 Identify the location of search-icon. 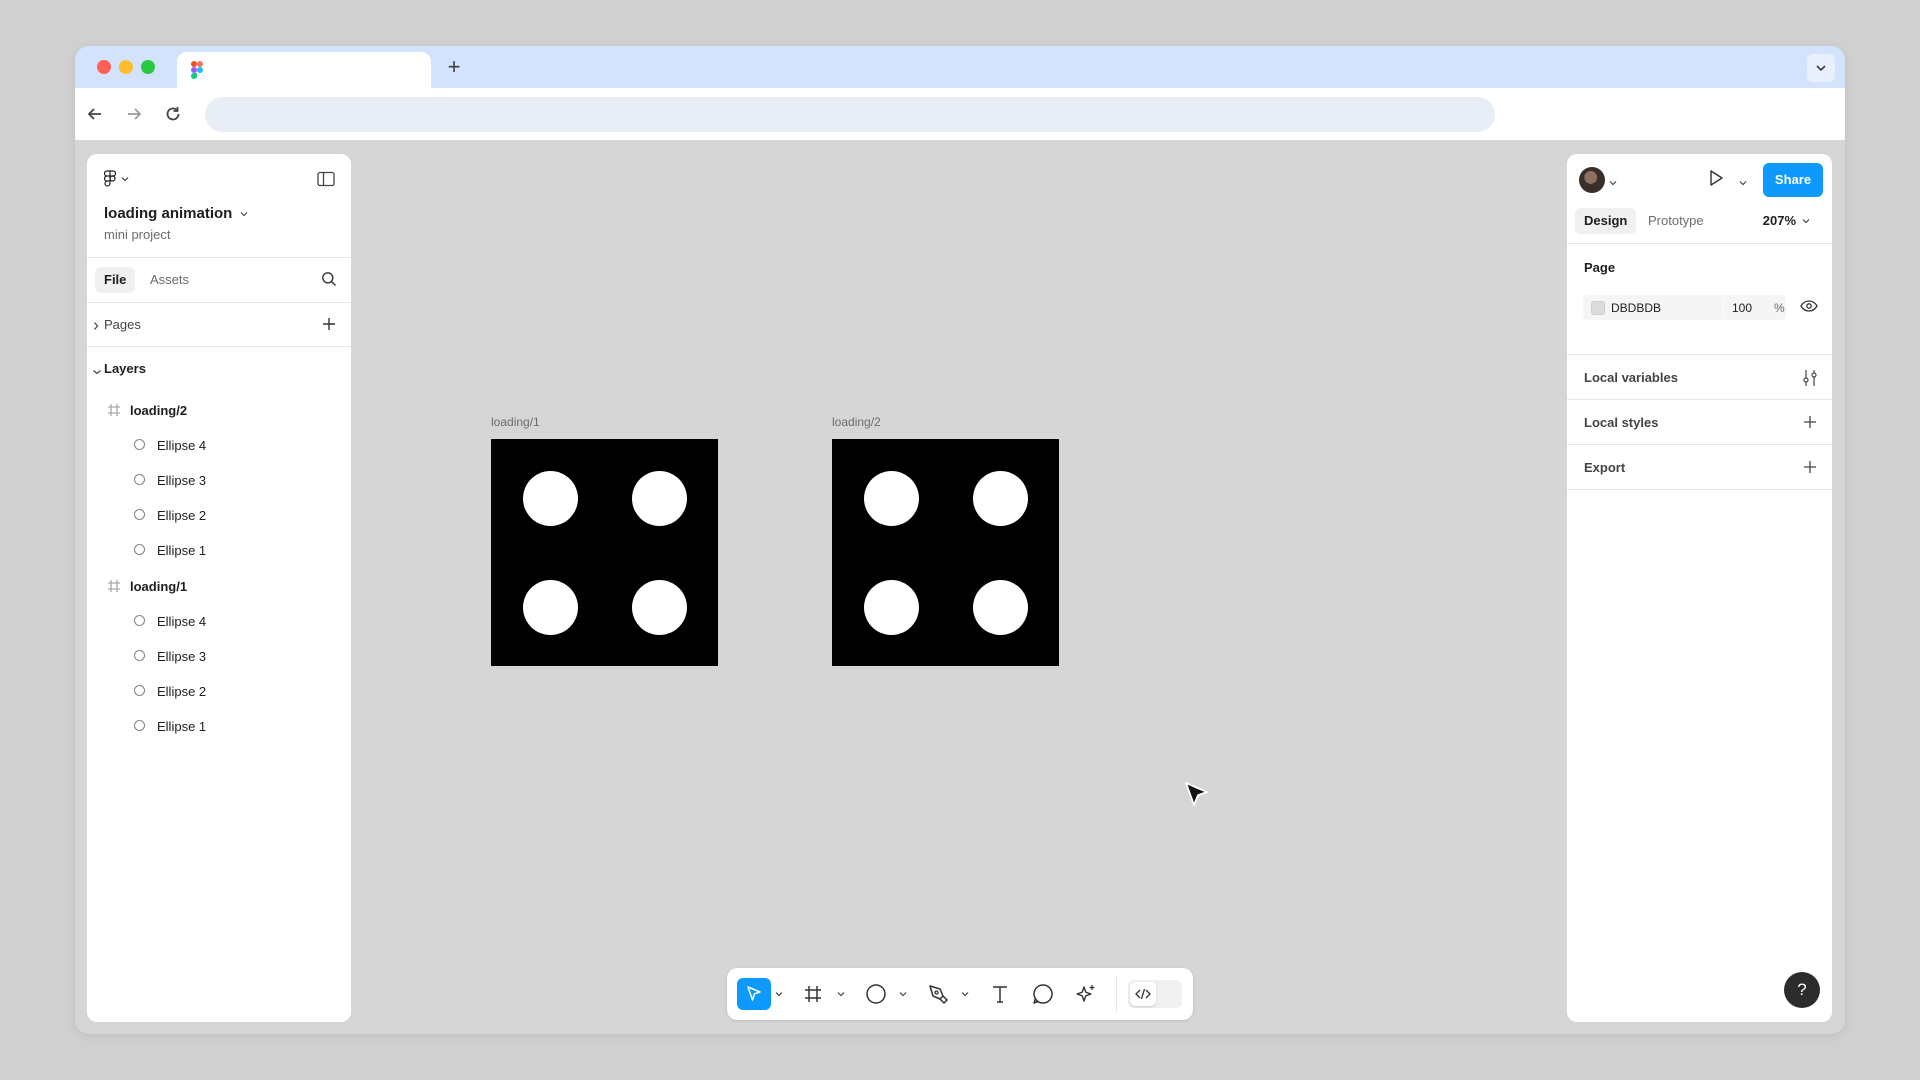
(329, 279).